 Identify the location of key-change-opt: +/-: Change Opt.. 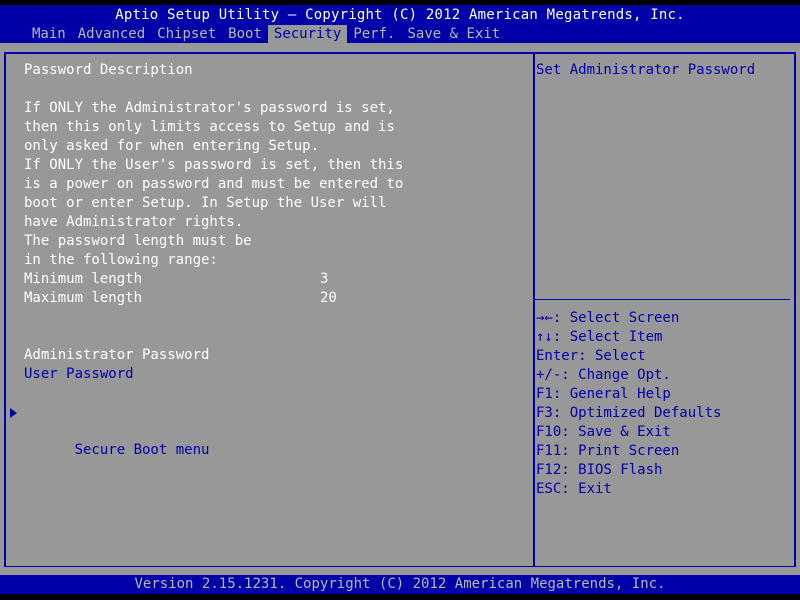
(603, 375).